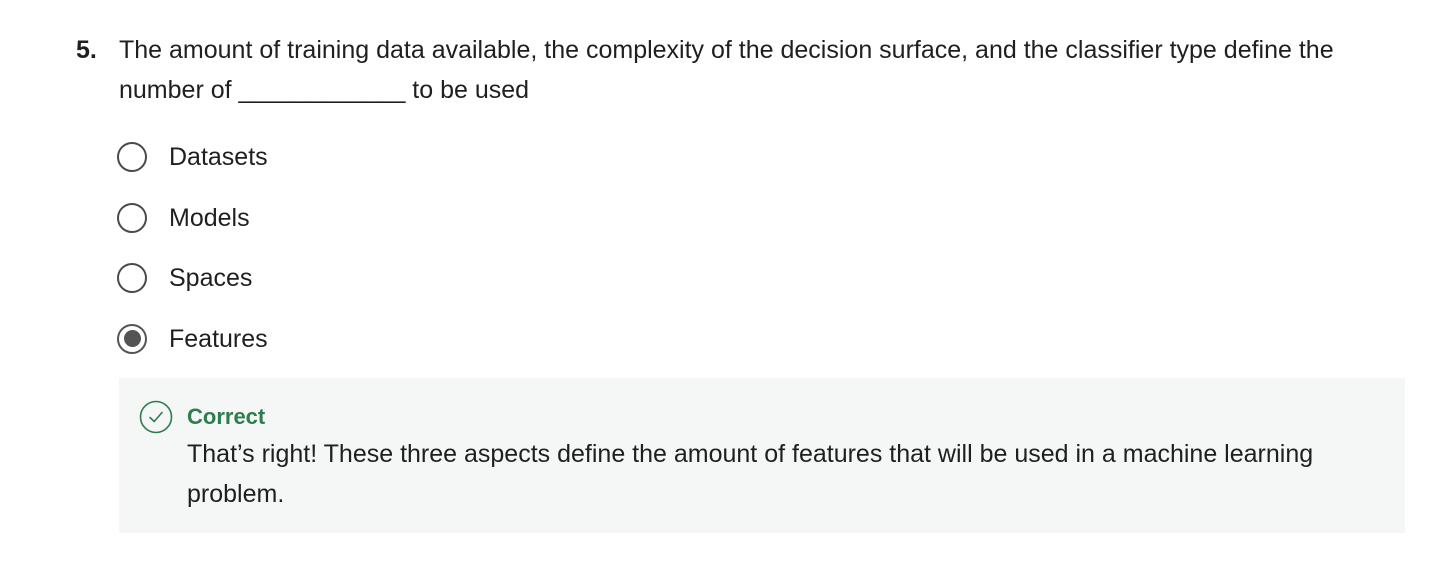 Image resolution: width=1454 pixels, height=568 pixels. Describe the element at coordinates (209, 217) in the screenshot. I see `option-label: Models` at that location.